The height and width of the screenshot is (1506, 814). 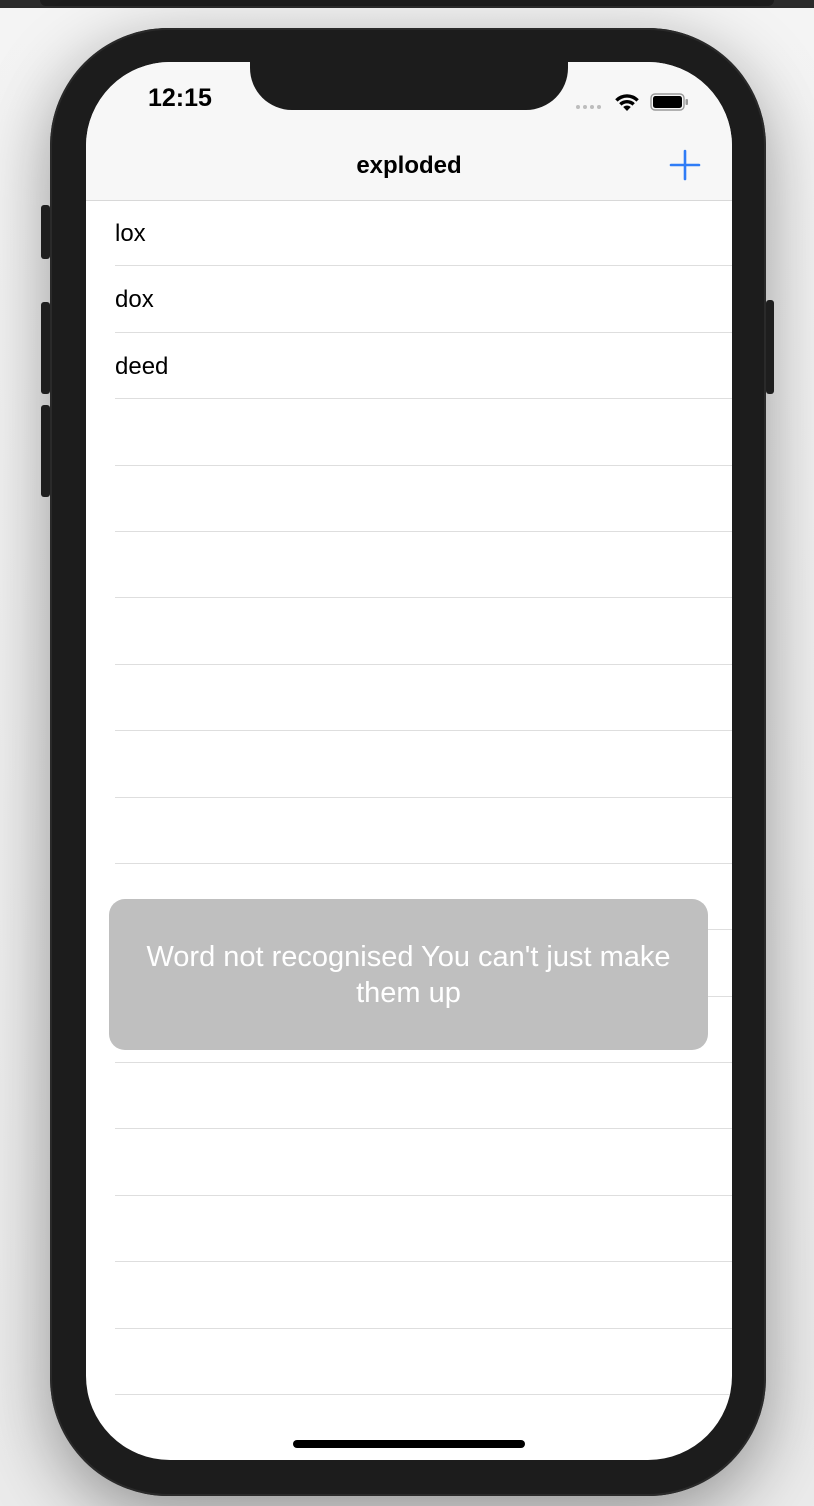 I want to click on add-button, so click(x=685, y=165).